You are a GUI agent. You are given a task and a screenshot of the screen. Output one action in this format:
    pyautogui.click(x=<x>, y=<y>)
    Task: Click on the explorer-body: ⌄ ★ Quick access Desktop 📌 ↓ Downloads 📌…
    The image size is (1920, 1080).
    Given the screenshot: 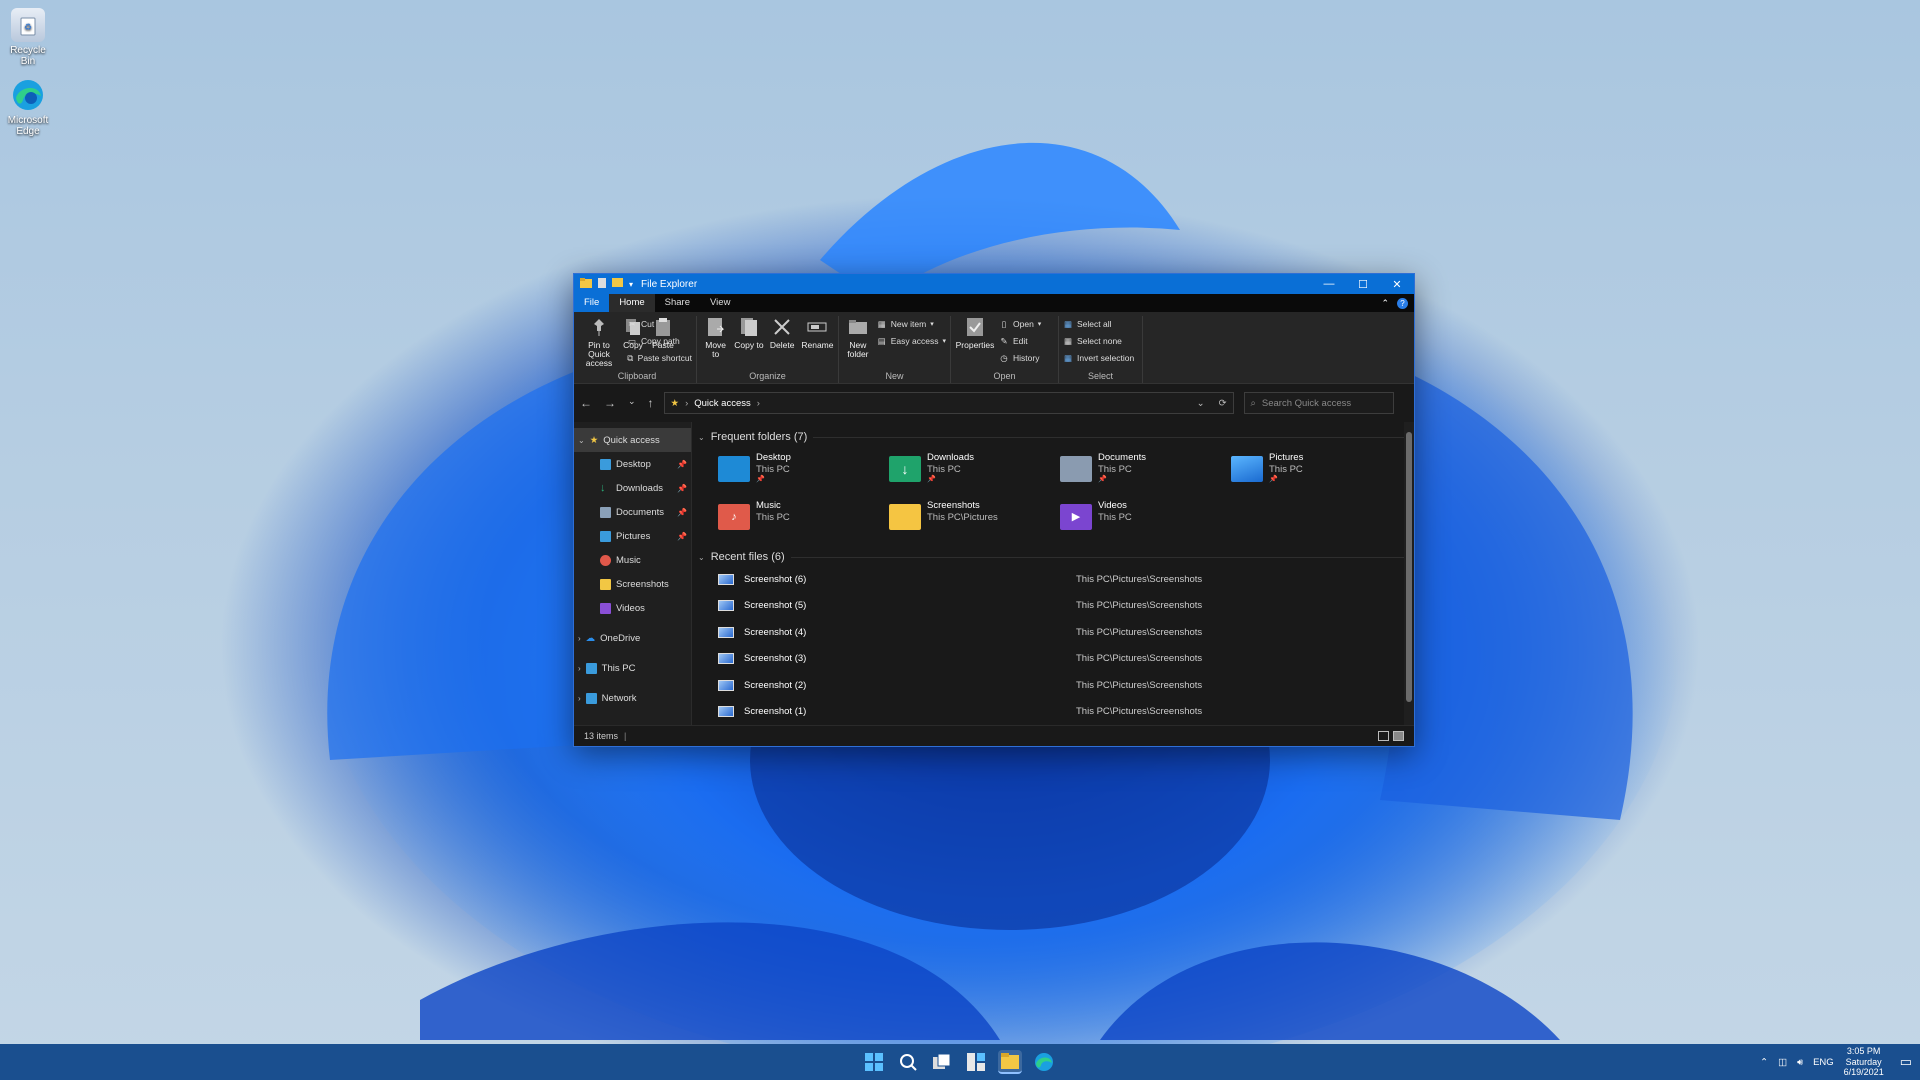 What is the action you would take?
    pyautogui.click(x=994, y=573)
    